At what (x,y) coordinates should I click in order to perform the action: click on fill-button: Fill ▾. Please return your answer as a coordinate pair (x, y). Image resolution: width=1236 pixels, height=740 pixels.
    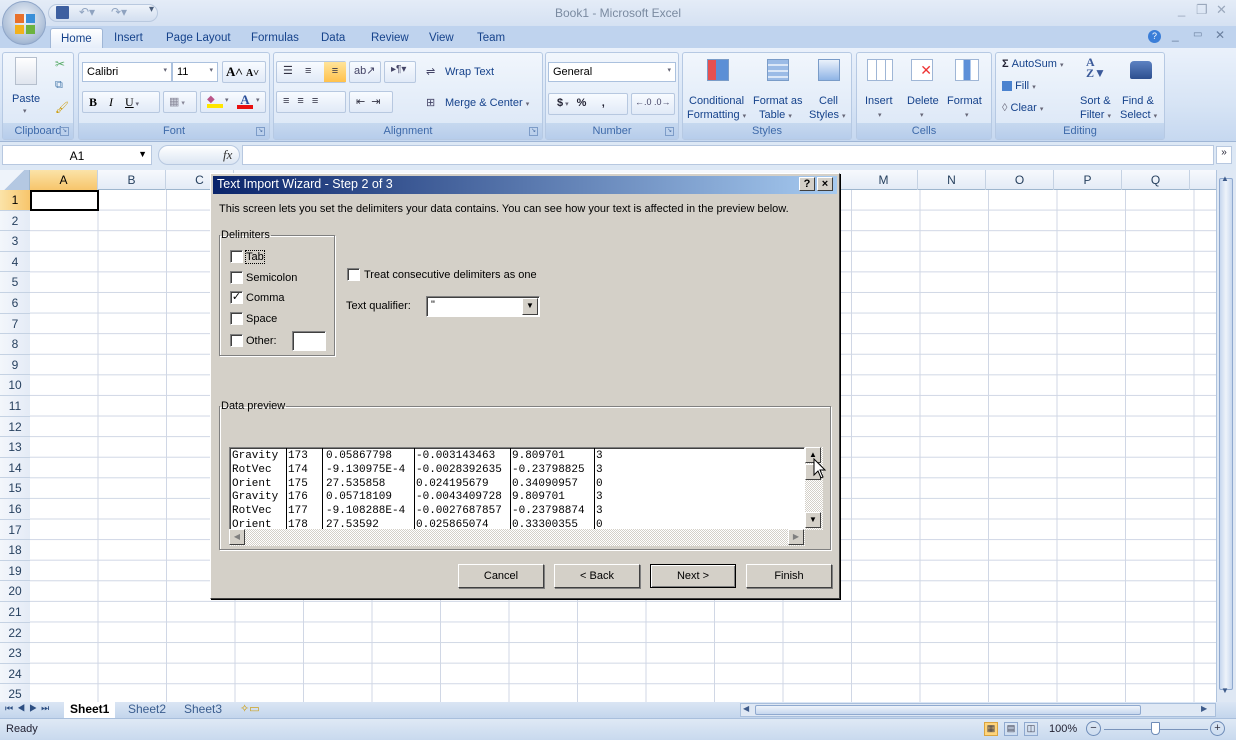
    Looking at the image, I should click on (1019, 86).